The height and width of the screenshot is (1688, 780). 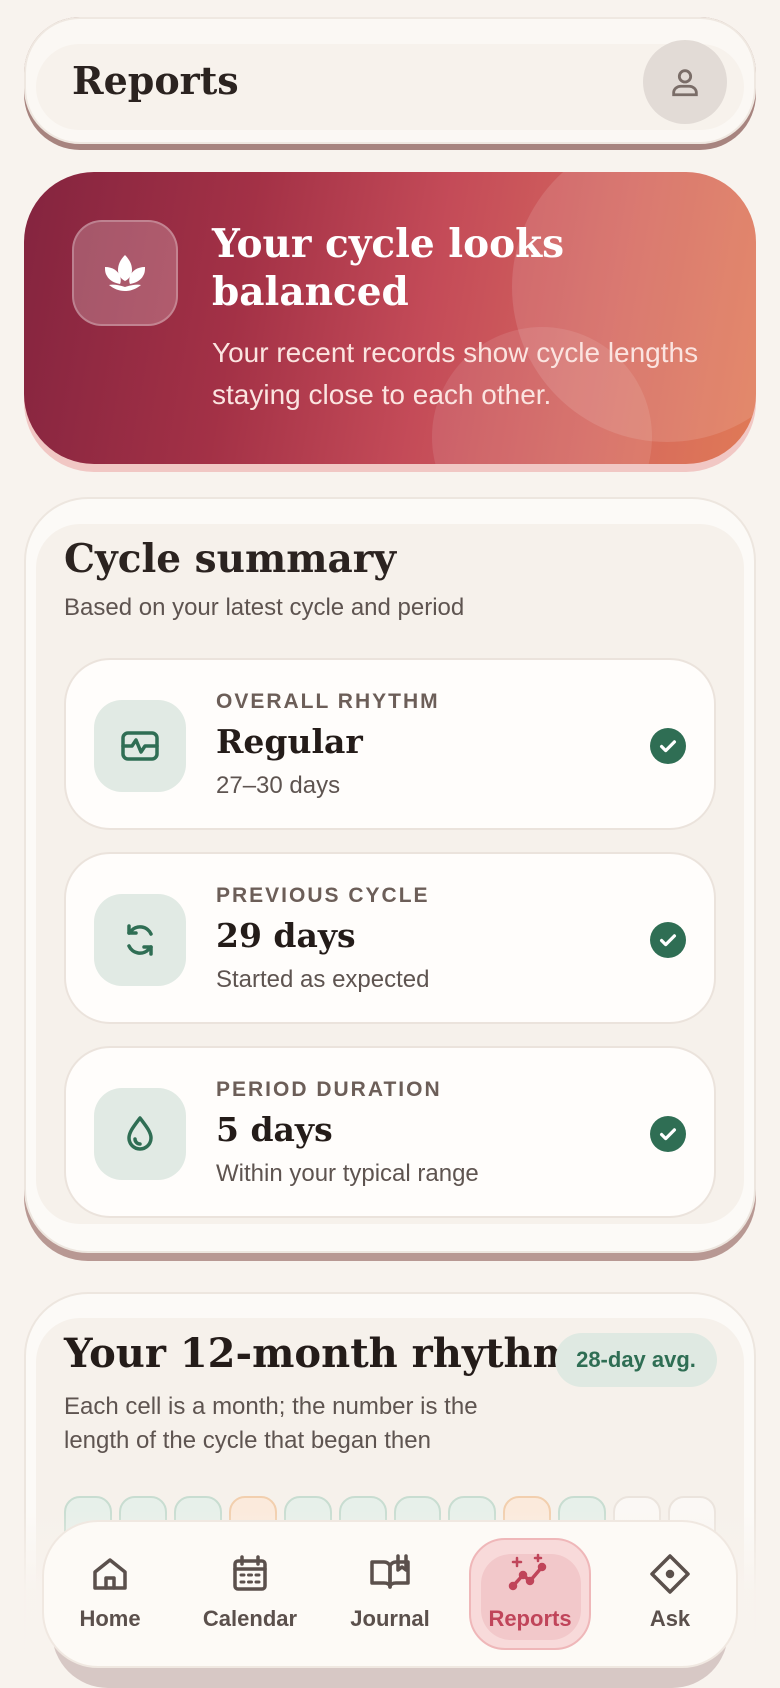 I want to click on nav-label: Ask, so click(x=670, y=1618).